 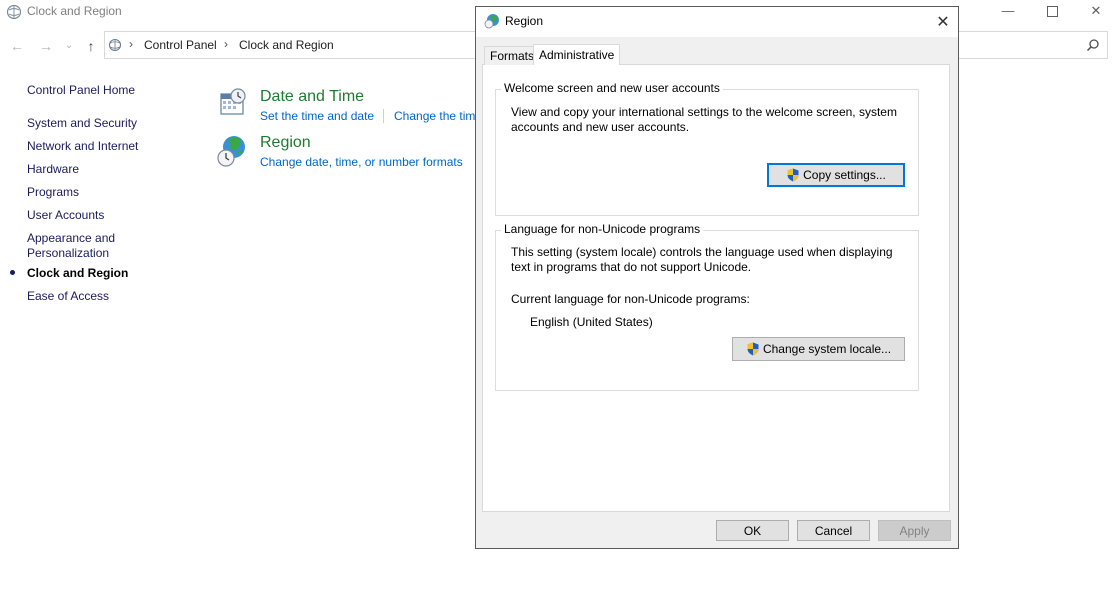 I want to click on forward-button: →, so click(x=46, y=46).